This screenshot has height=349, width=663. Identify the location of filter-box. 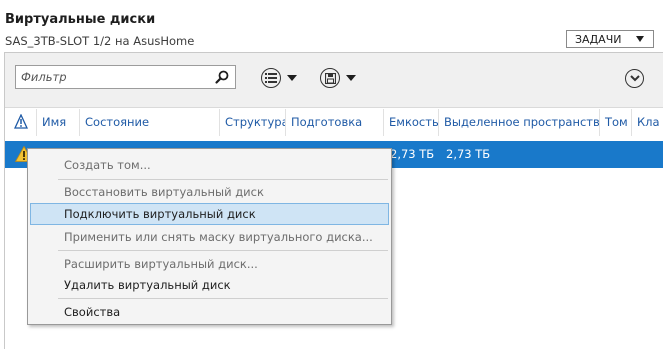
(125, 77).